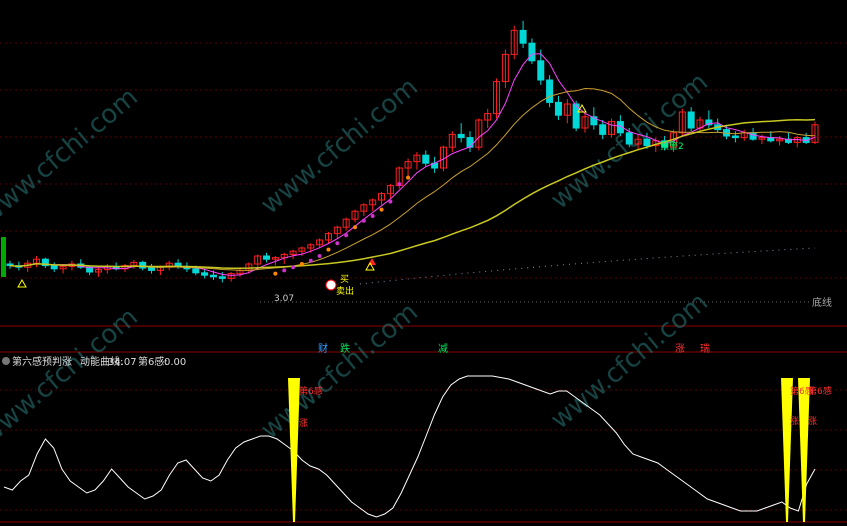 Image resolution: width=847 pixels, height=526 pixels. I want to click on warning-label: 预警2, so click(672, 146).